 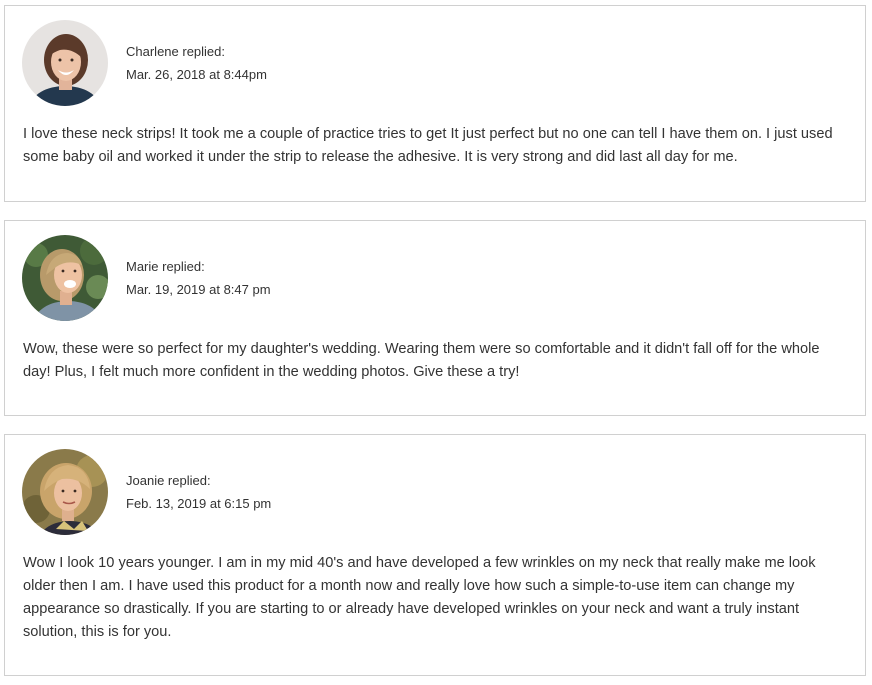 I want to click on comment-author: Charlene replied:, so click(x=176, y=51).